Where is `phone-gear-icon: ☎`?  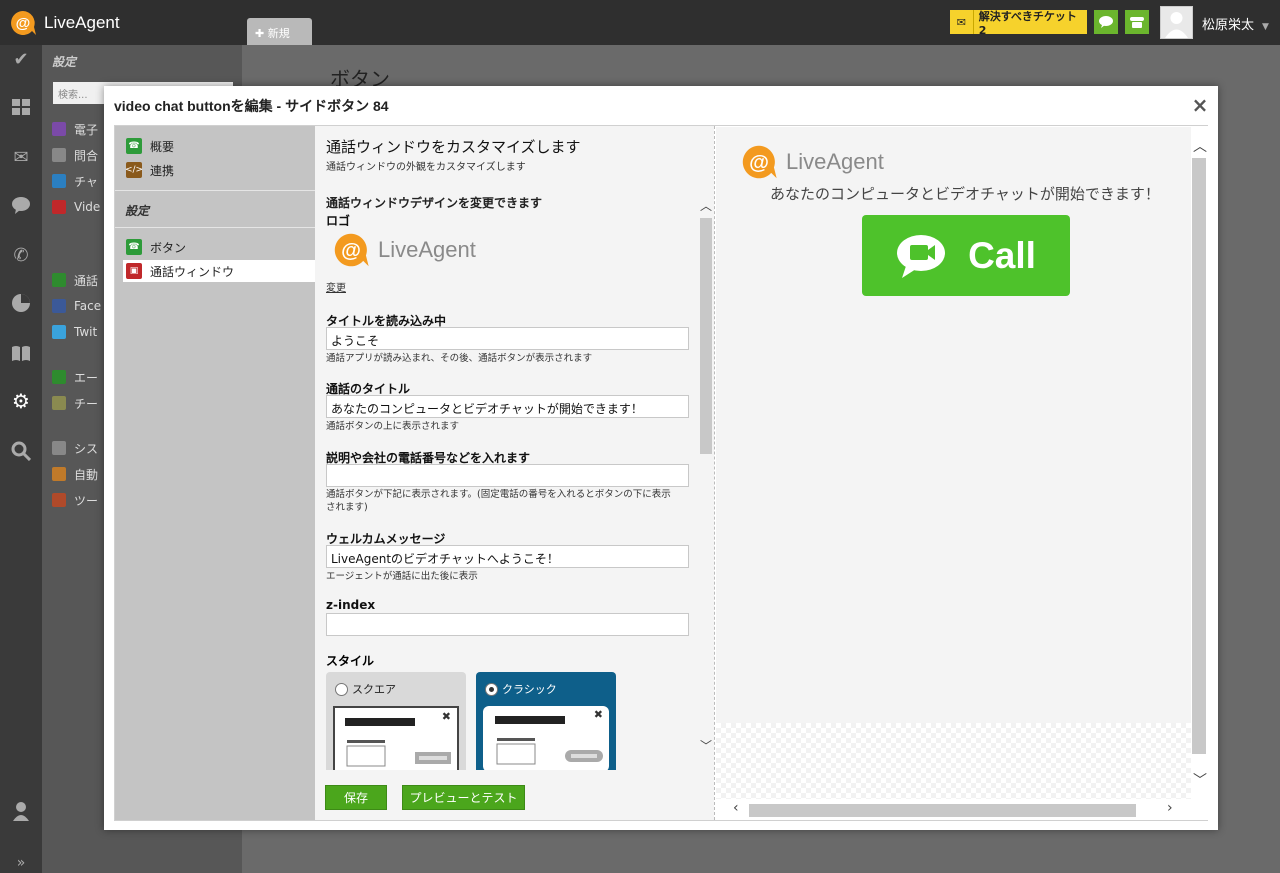 phone-gear-icon: ☎ is located at coordinates (134, 247).